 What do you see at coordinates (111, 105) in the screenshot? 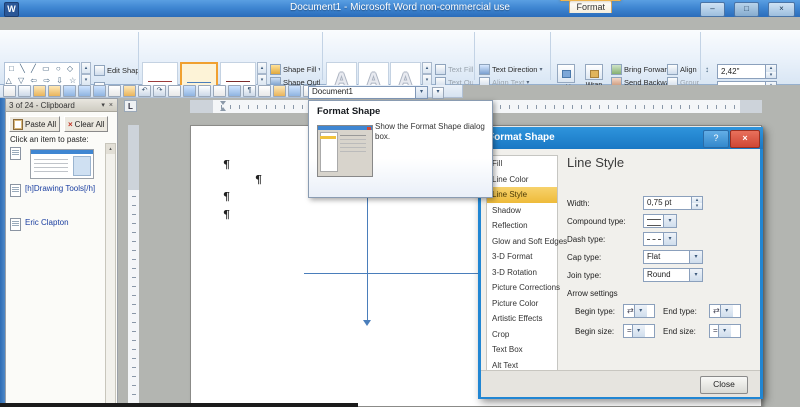
I see `pane-close-icon: ×` at bounding box center [111, 105].